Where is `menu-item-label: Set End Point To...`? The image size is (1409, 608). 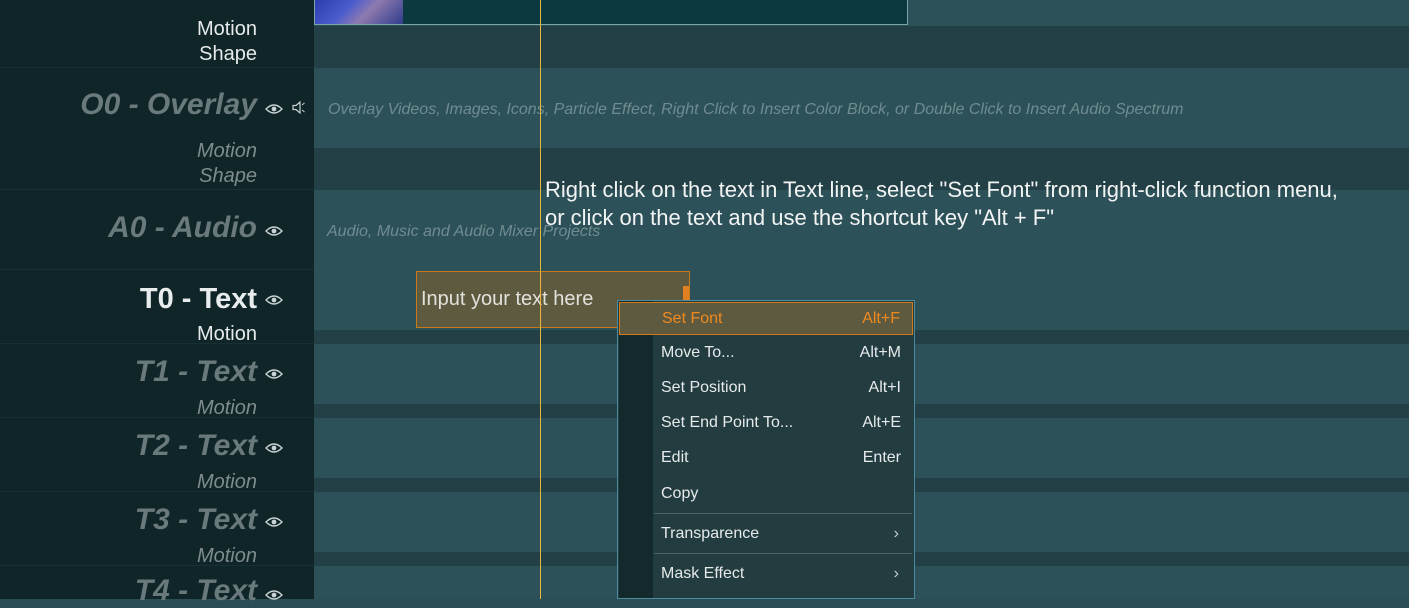 menu-item-label: Set End Point To... is located at coordinates (727, 422).